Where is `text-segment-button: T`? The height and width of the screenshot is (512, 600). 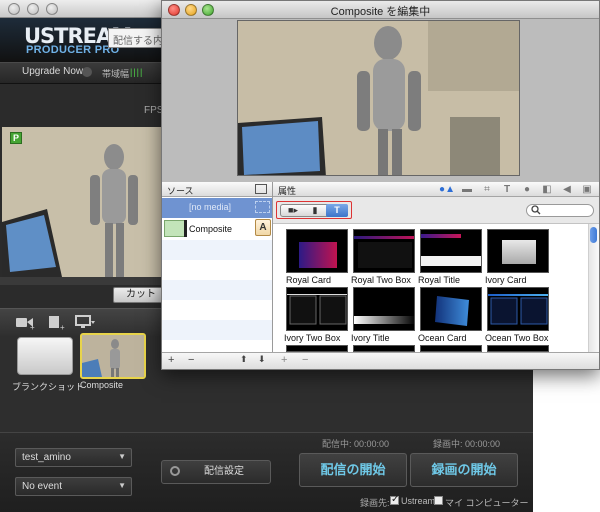 text-segment-button: T is located at coordinates (337, 210).